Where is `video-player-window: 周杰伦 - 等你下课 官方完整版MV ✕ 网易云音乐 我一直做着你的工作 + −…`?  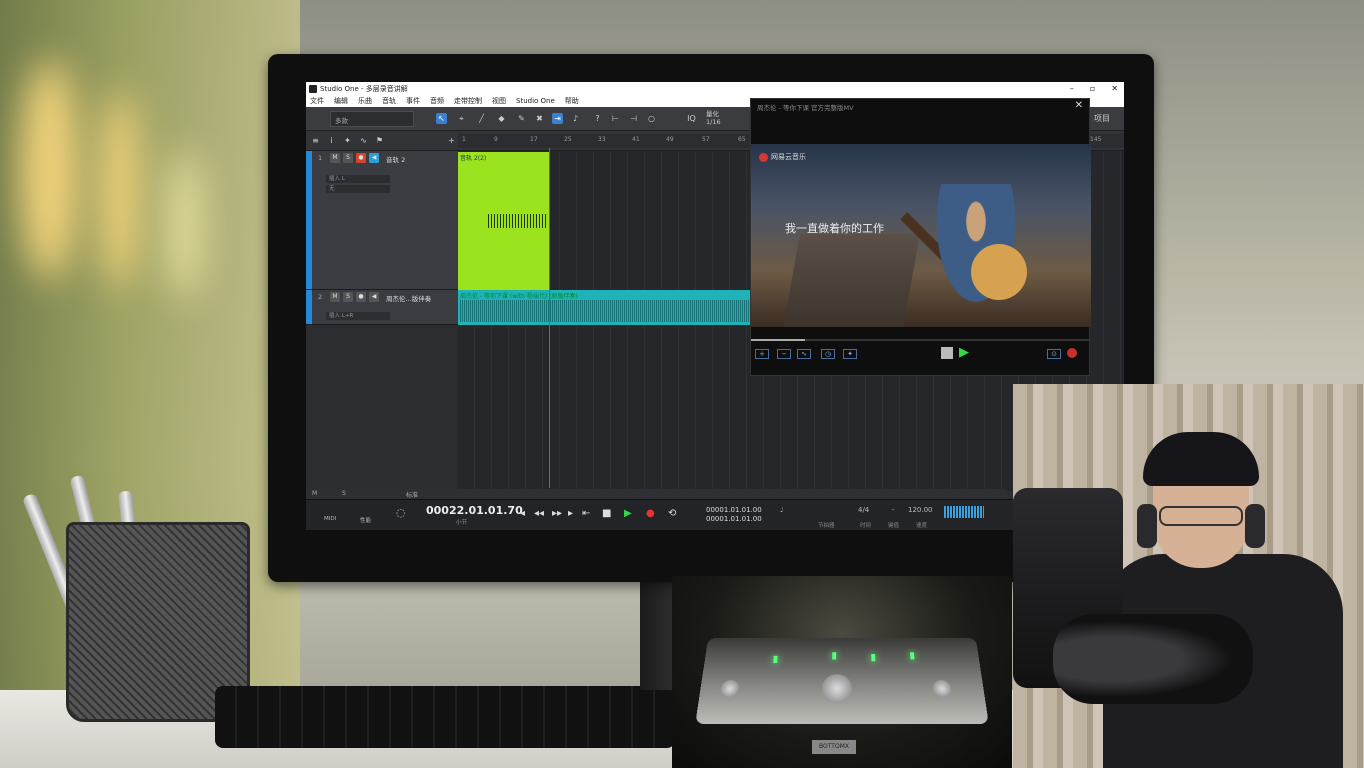
video-player-window: 周杰伦 - 等你下课 官方完整版MV ✕ 网易云音乐 我一直做着你的工作 + −… is located at coordinates (920, 237).